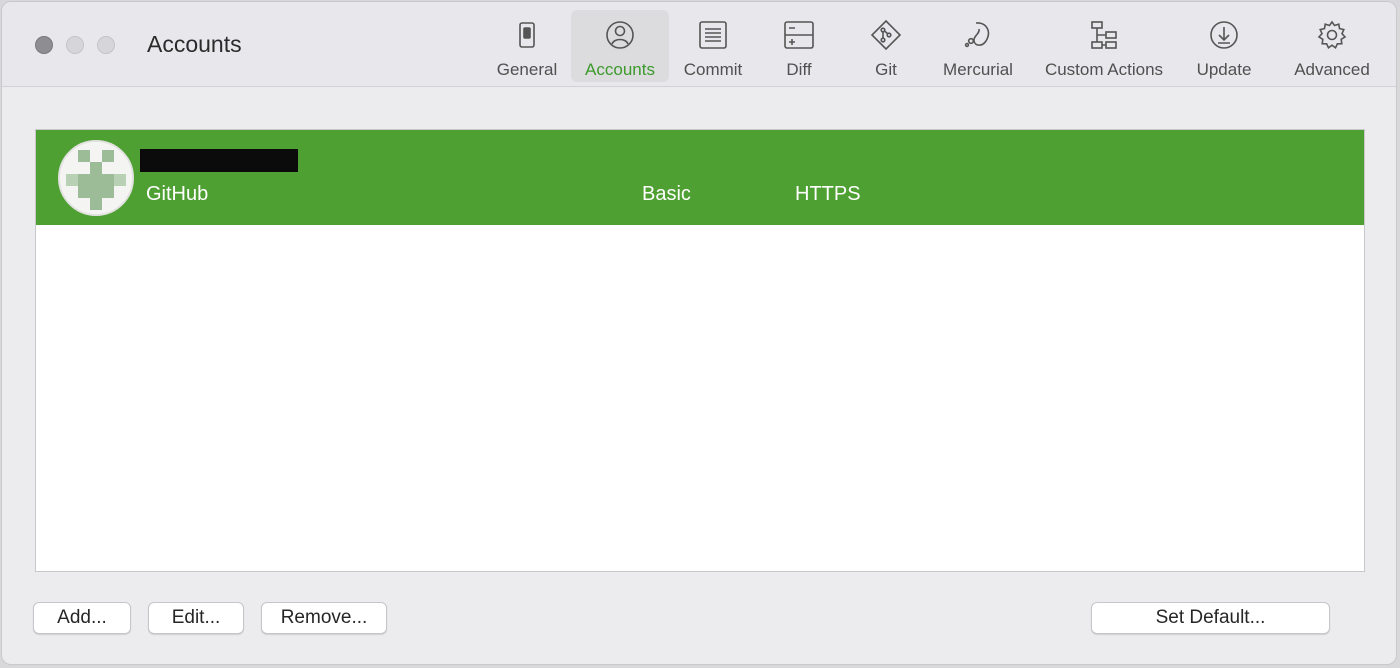 The width and height of the screenshot is (1400, 668). Describe the element at coordinates (978, 35) in the screenshot. I see `mercurial-icon` at that location.